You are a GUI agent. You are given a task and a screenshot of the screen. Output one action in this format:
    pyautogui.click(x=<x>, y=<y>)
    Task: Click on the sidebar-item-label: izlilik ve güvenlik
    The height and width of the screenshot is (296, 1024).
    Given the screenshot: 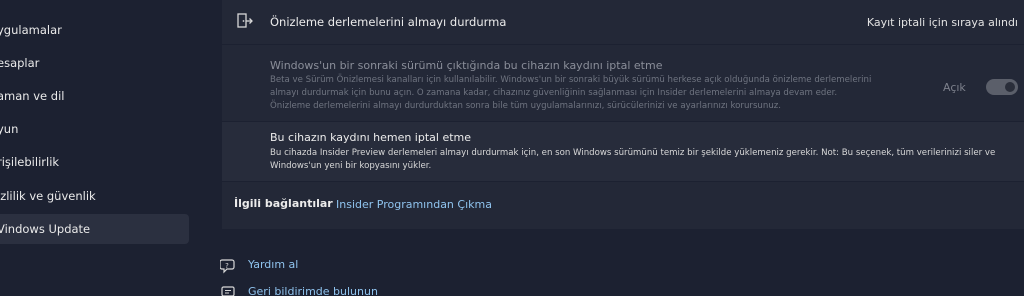 What is the action you would take?
    pyautogui.click(x=48, y=196)
    